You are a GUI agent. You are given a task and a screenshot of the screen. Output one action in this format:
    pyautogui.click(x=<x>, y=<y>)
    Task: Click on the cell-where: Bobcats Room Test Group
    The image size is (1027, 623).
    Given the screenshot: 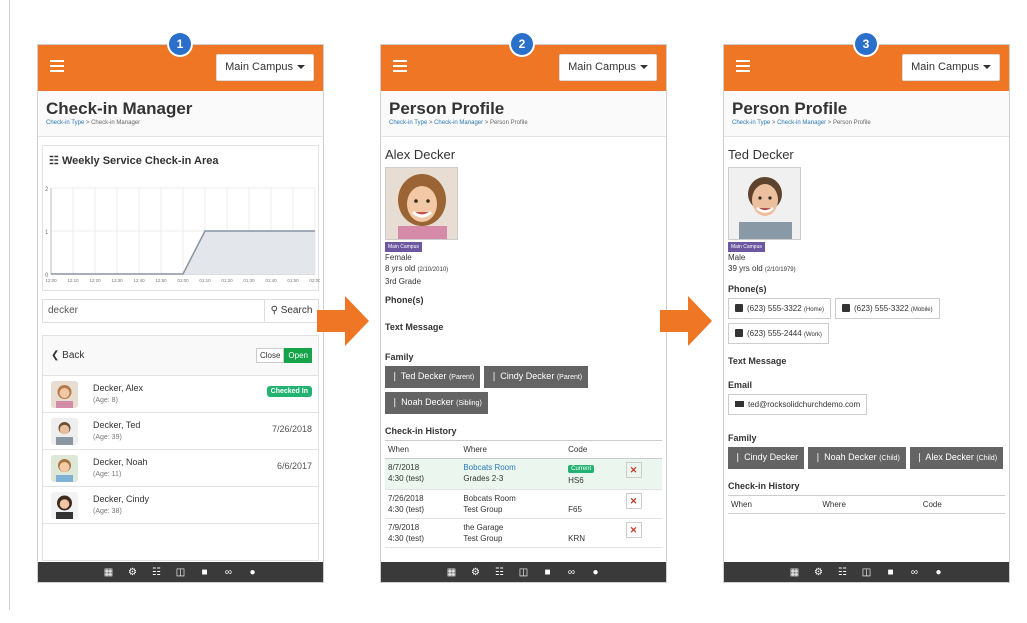 What is the action you would take?
    pyautogui.click(x=513, y=504)
    